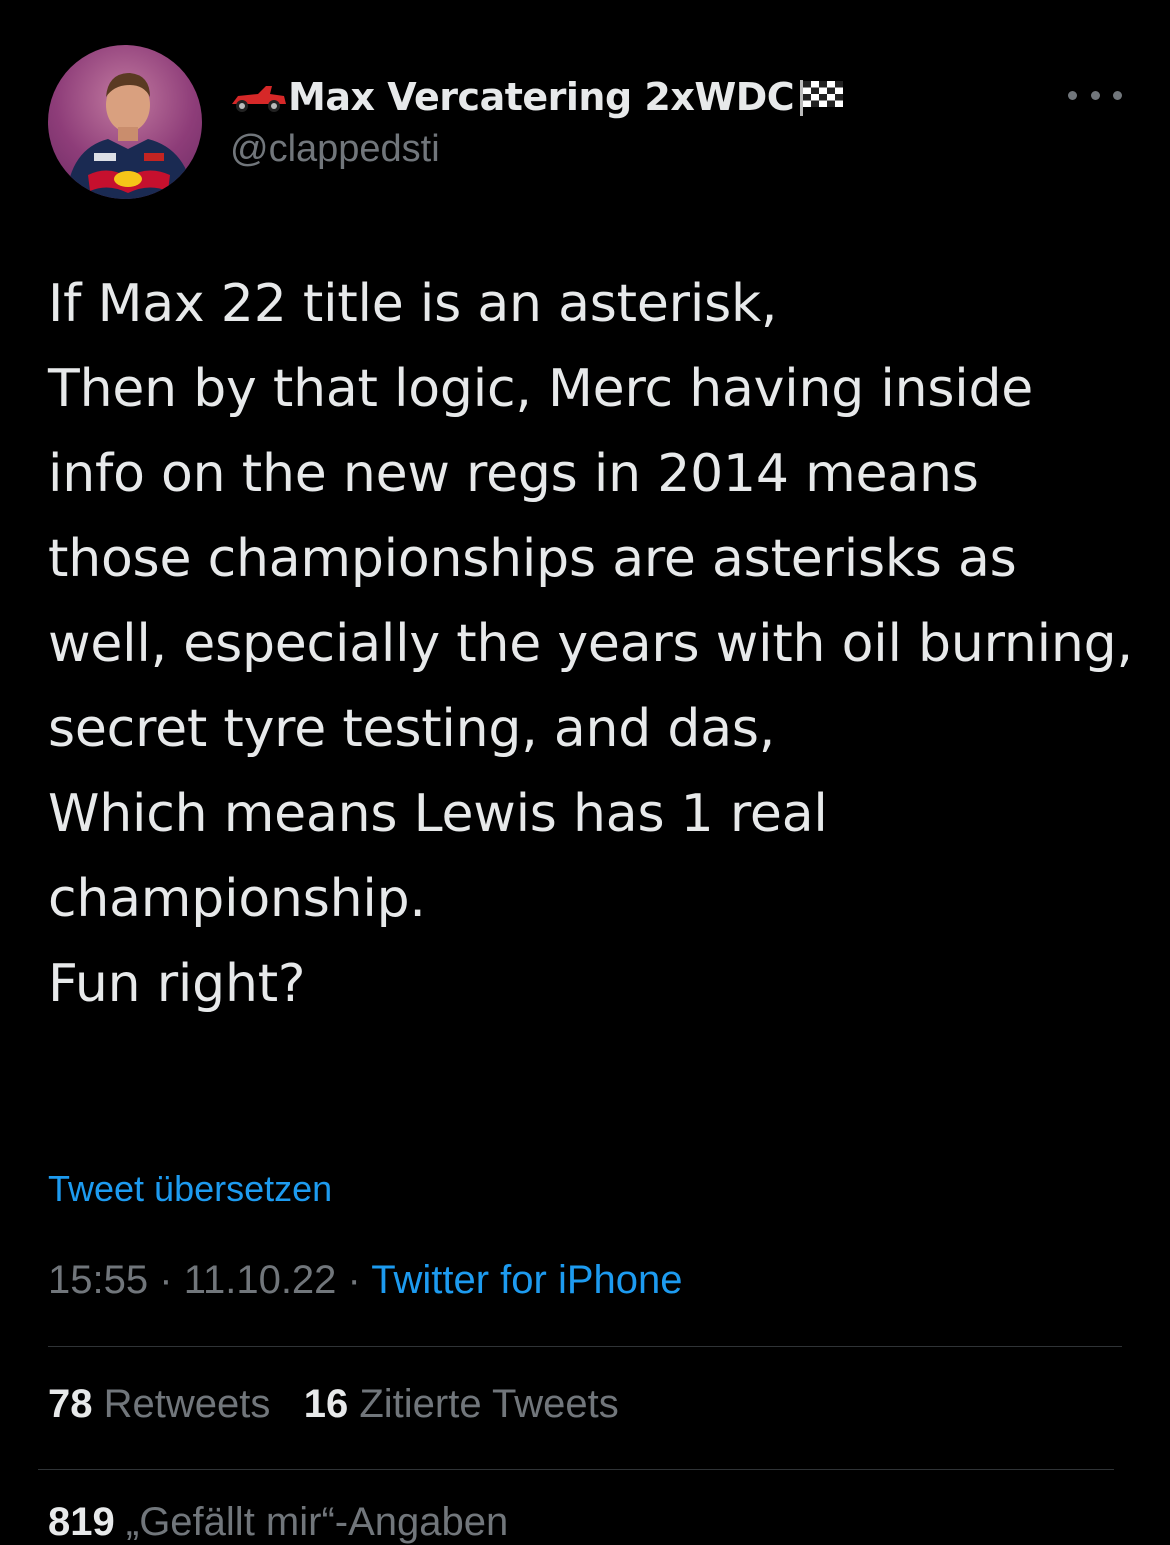  Describe the element at coordinates (413, 304) in the screenshot. I see `tweet-paragraph: If Max 22 title is an asterisk,` at that location.